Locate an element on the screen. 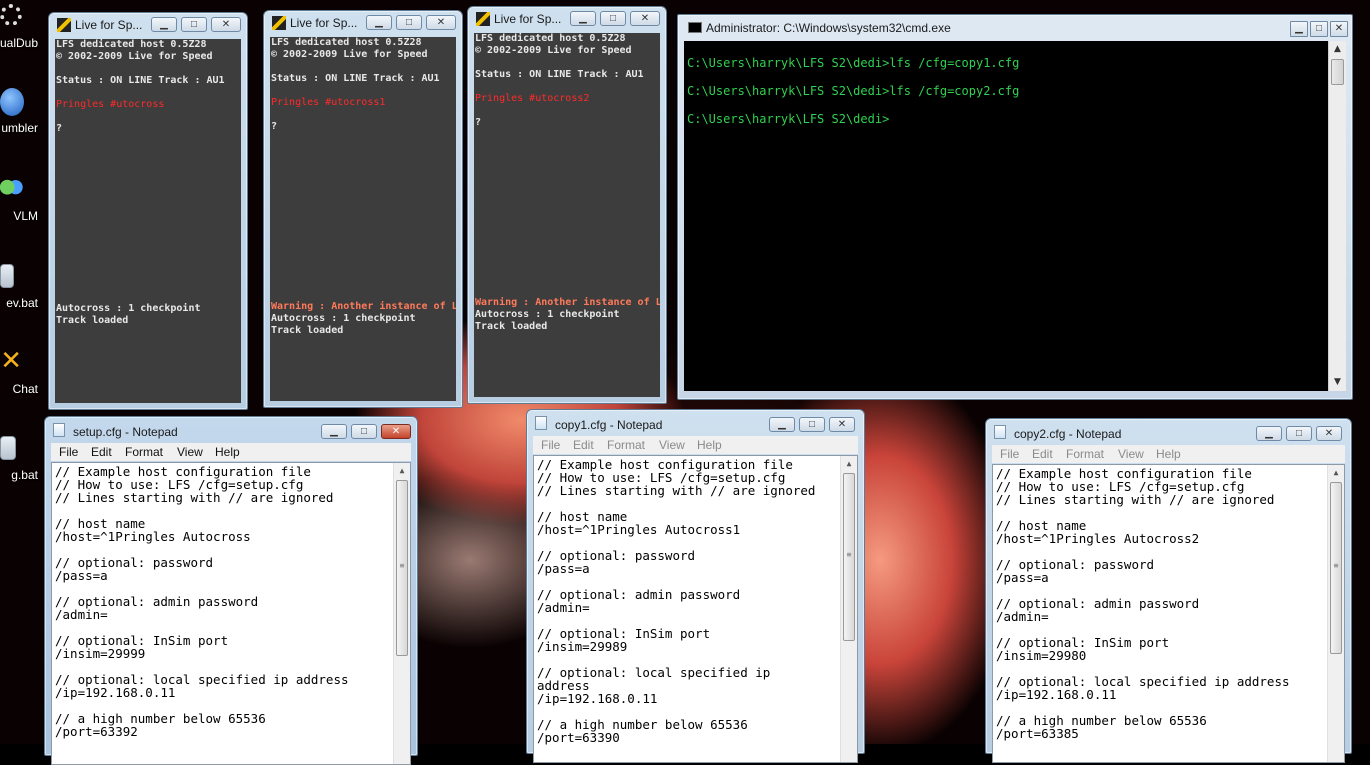 The image size is (1370, 765). text-line: /insim=29980 is located at coordinates (1041, 655).